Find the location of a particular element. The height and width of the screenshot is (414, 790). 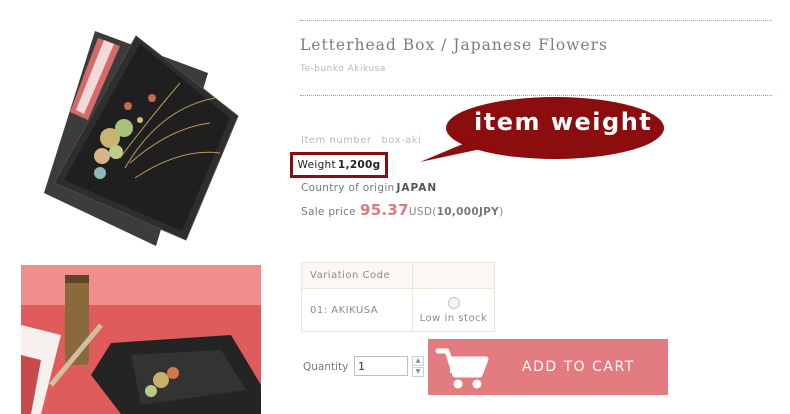

stock-status: Low in stock is located at coordinates (453, 318).